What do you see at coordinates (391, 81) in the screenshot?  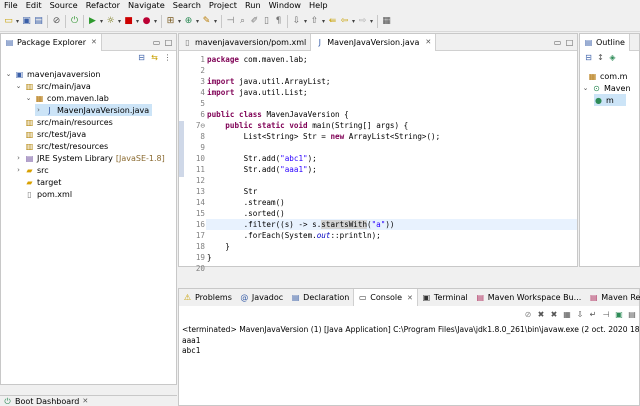 I see `code-line: import java.util.ArrayList;` at bounding box center [391, 81].